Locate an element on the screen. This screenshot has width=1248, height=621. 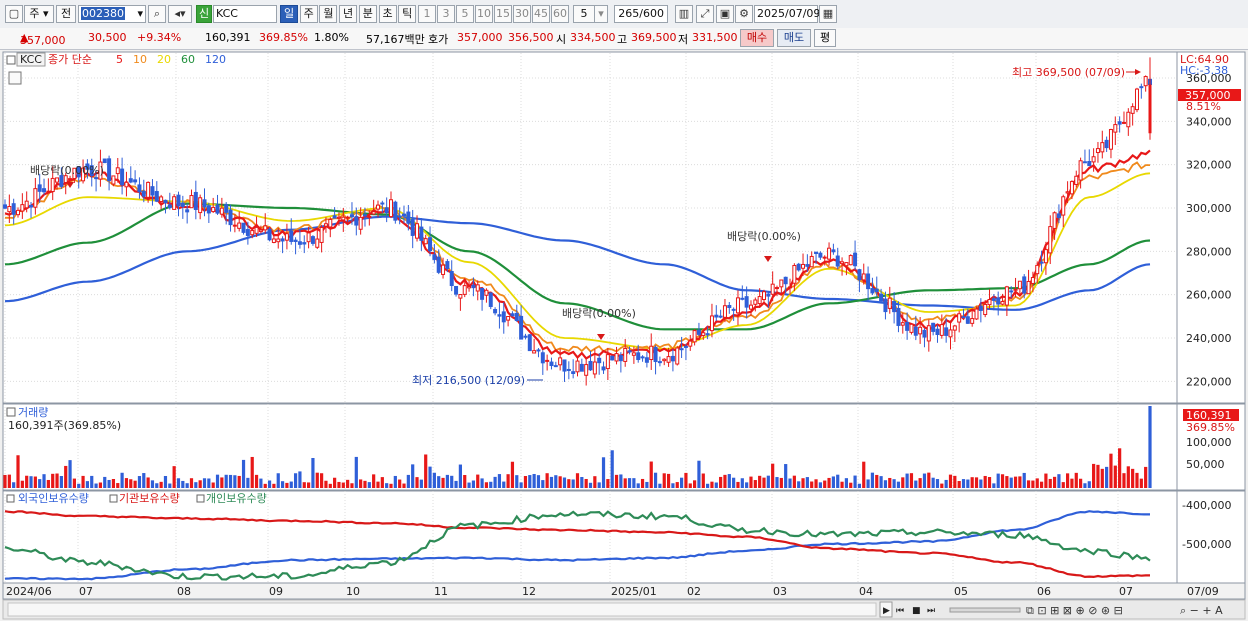
chart-type-icon: ▥ is located at coordinates (684, 14).